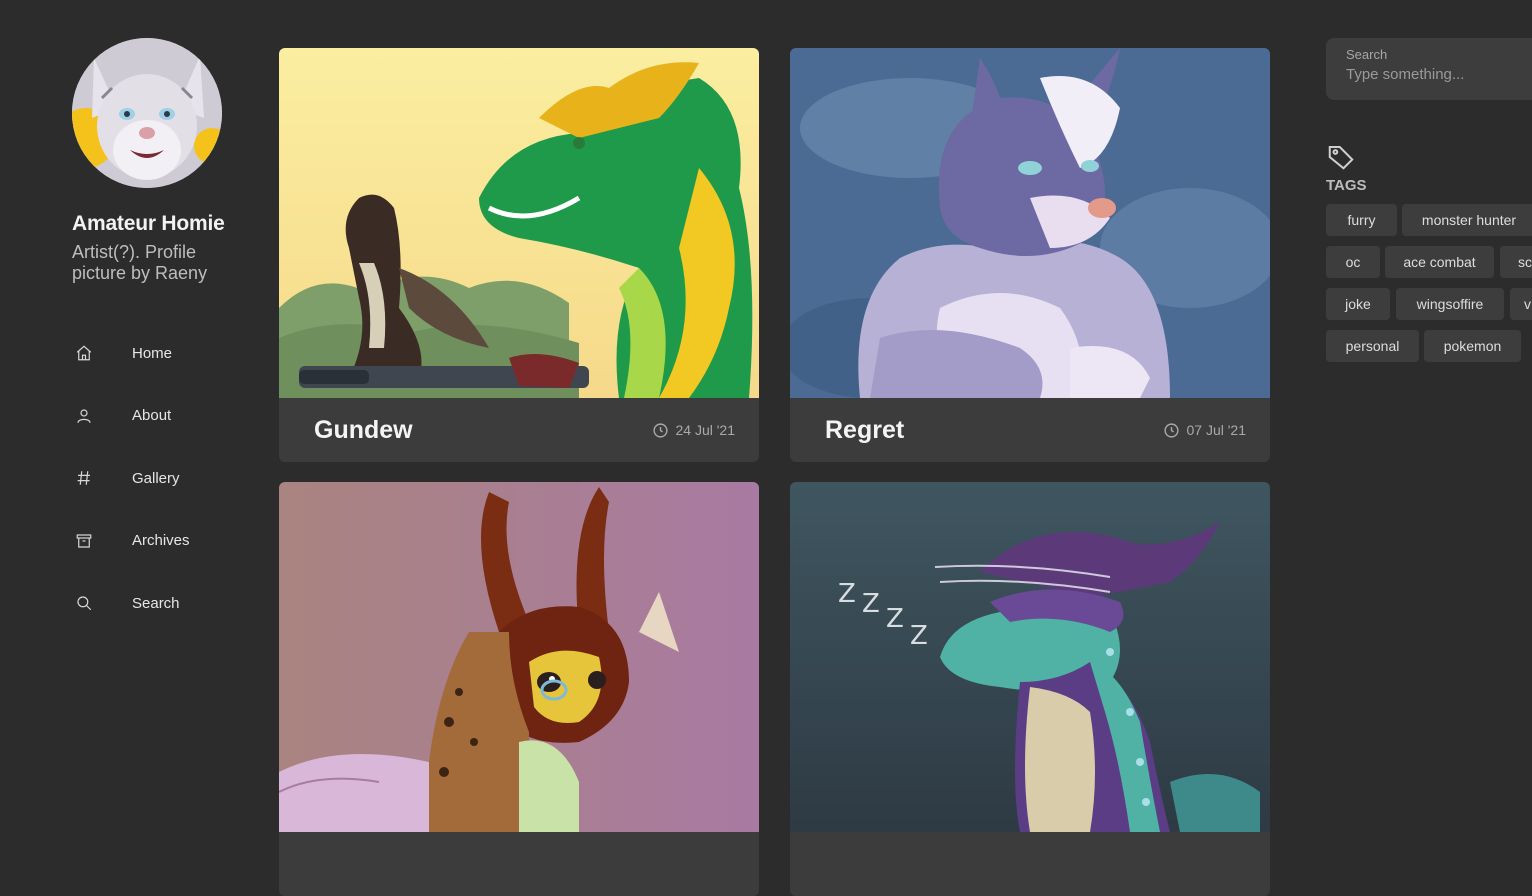  Describe the element at coordinates (84, 603) in the screenshot. I see `search-icon` at that location.